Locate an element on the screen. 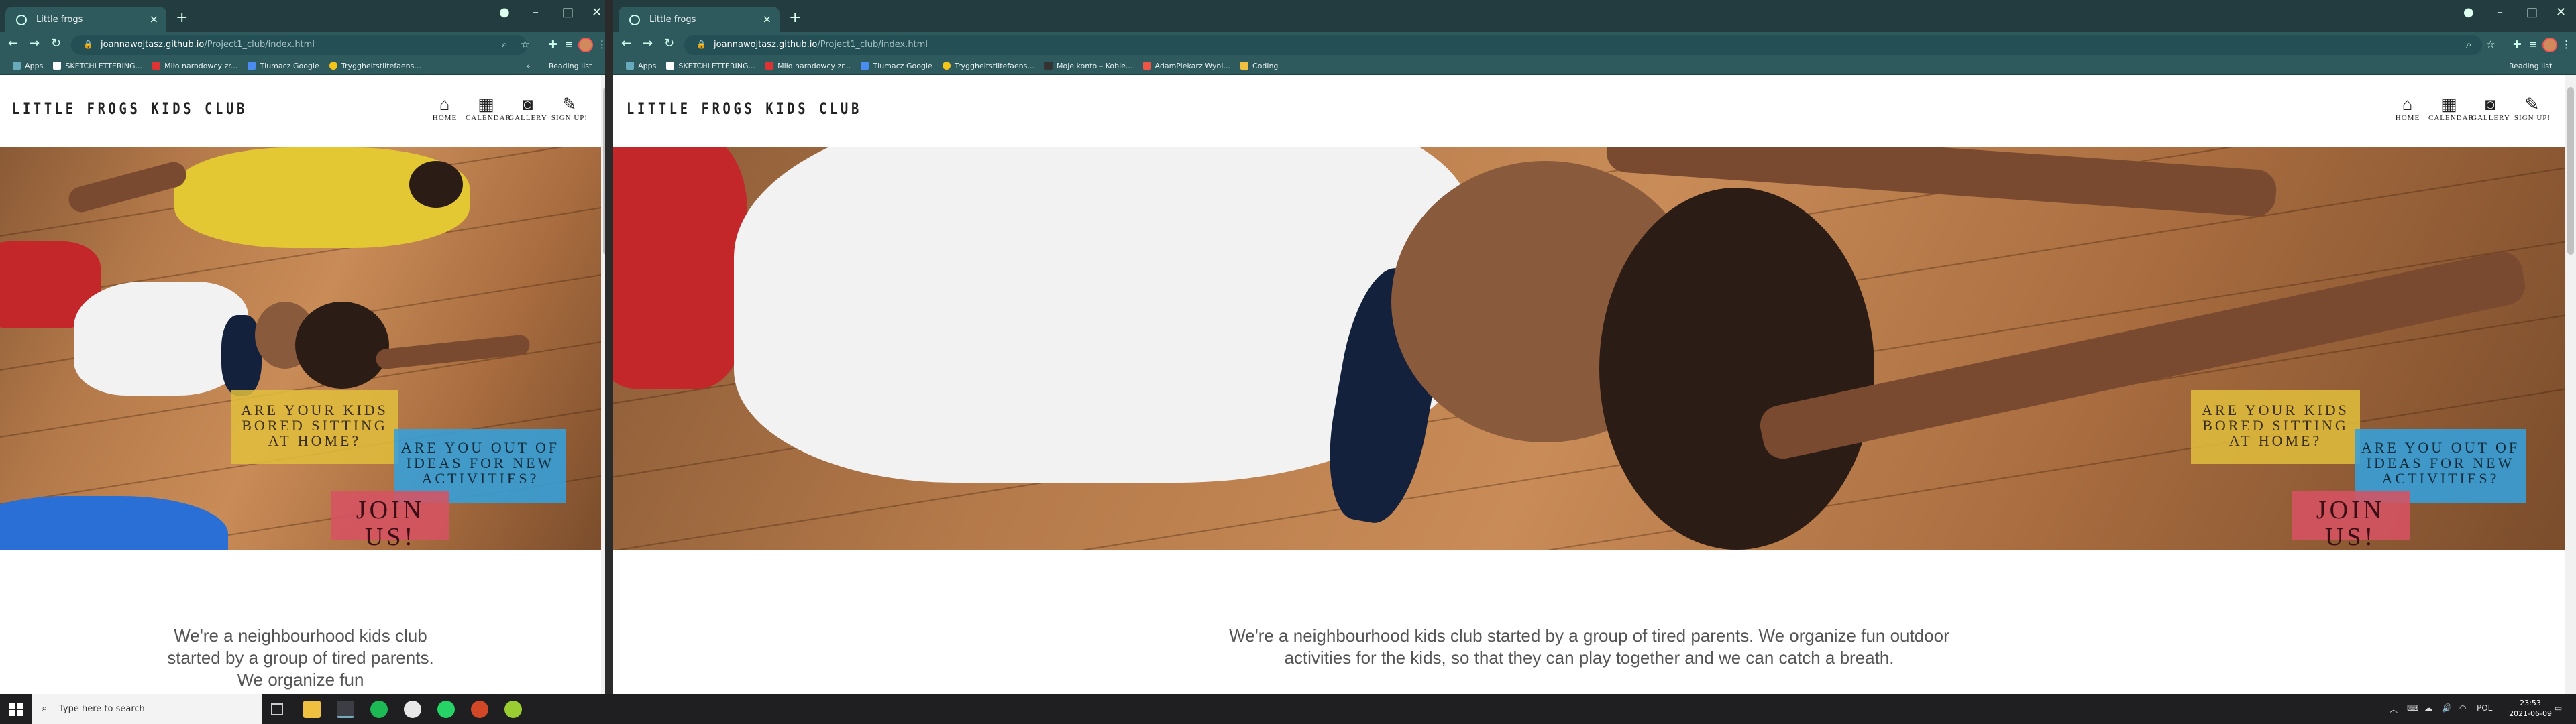  child-hair is located at coordinates (436, 184).